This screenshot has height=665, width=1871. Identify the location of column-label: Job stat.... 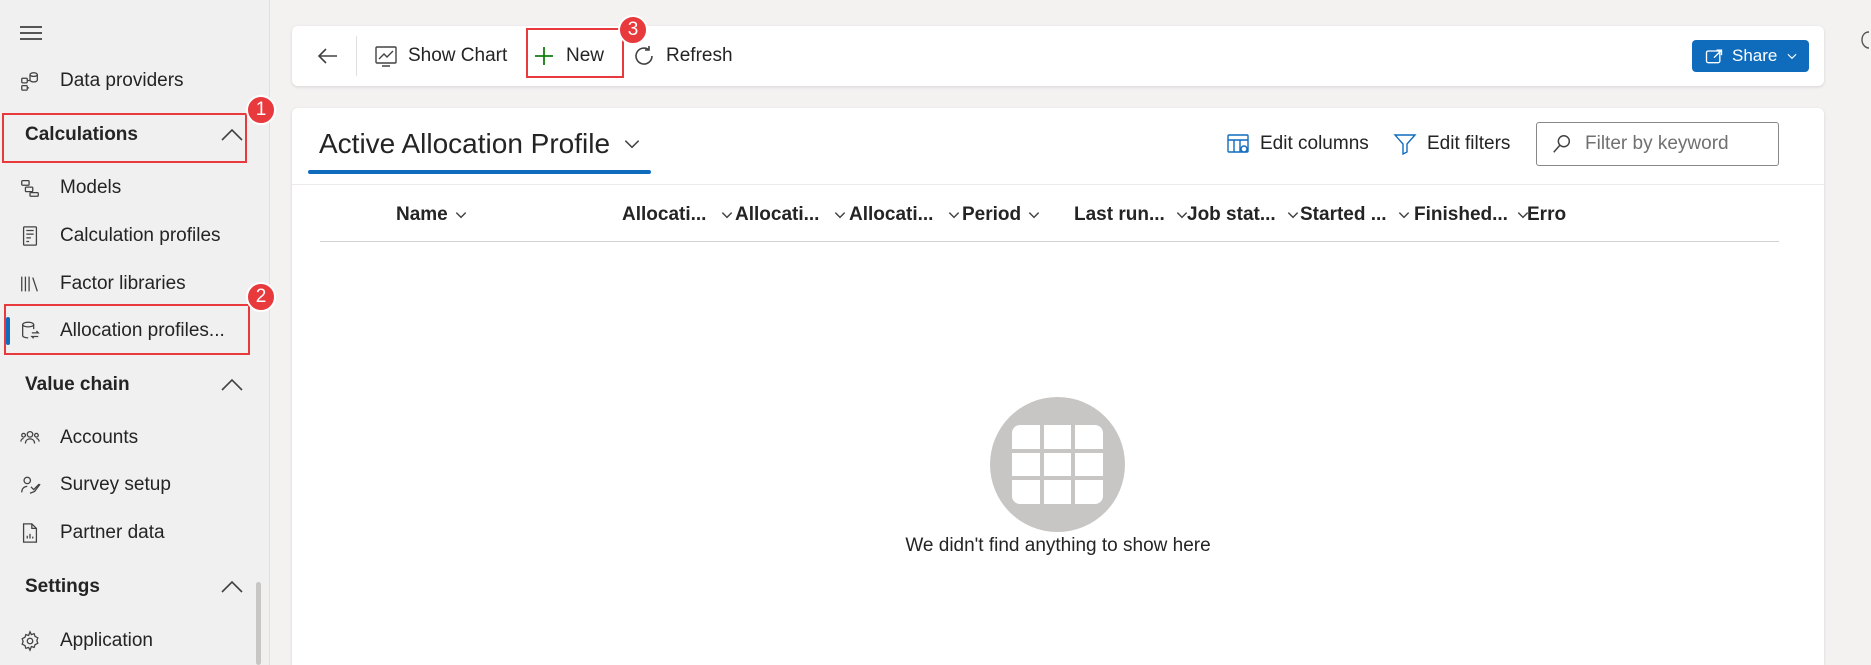
(1231, 214).